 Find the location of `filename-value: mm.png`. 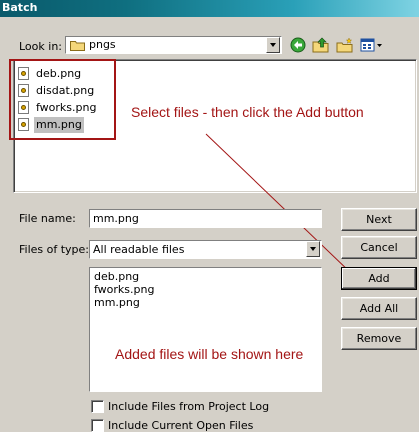

filename-value: mm.png is located at coordinates (116, 218).